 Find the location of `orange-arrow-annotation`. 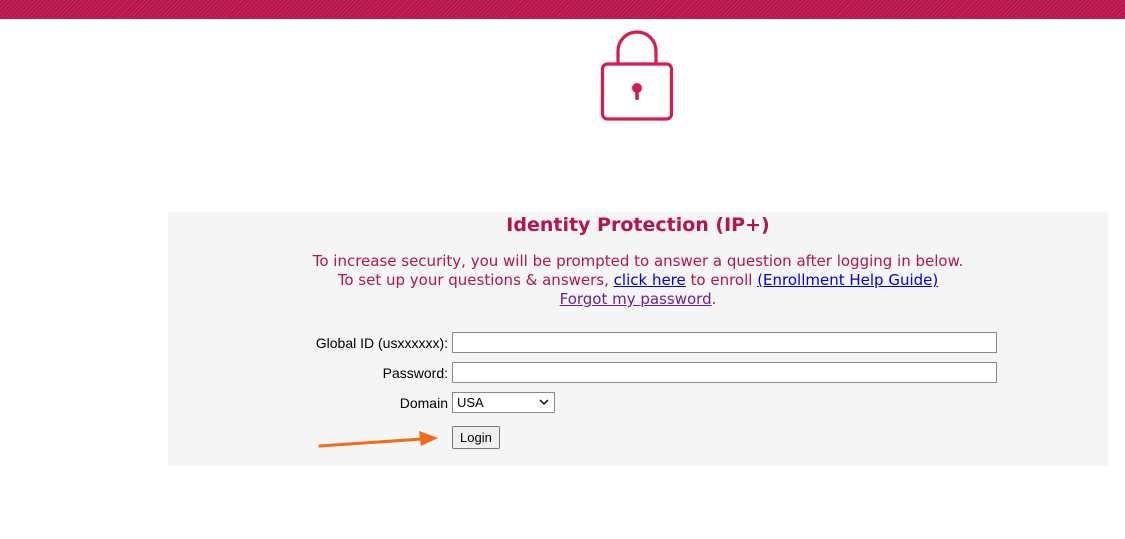

orange-arrow-annotation is located at coordinates (380, 439).